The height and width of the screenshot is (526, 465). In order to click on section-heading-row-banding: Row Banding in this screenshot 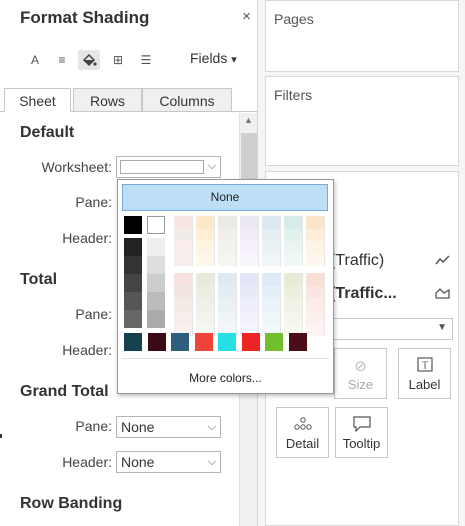, I will do `click(71, 503)`.